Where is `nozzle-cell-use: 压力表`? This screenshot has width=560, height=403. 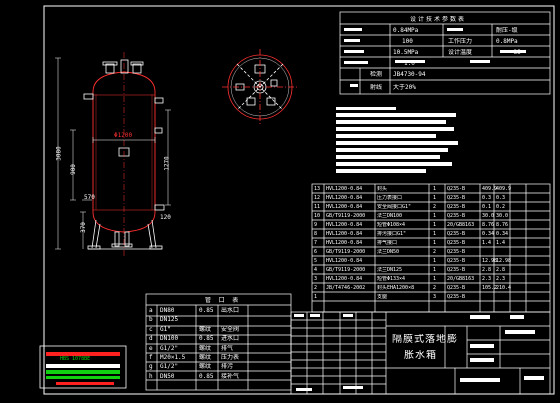
nozzle-cell-use: 压力表 is located at coordinates (230, 357).